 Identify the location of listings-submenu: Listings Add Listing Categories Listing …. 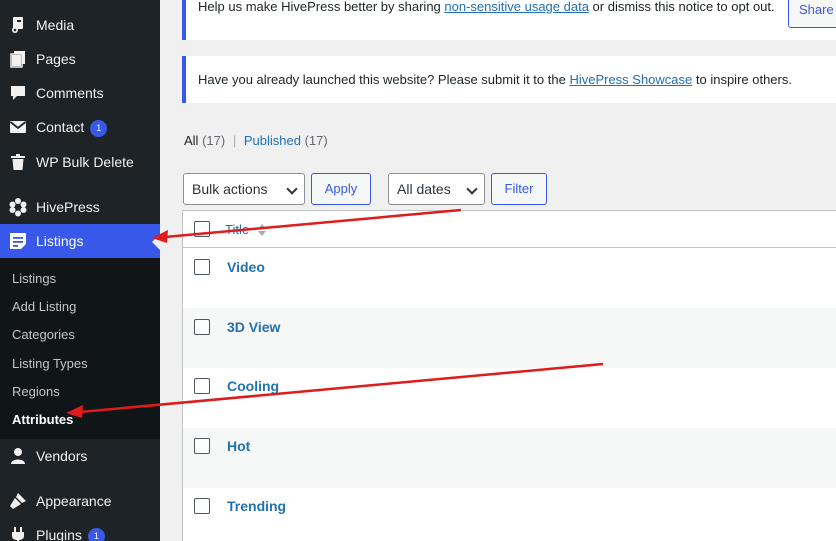
(80, 348).